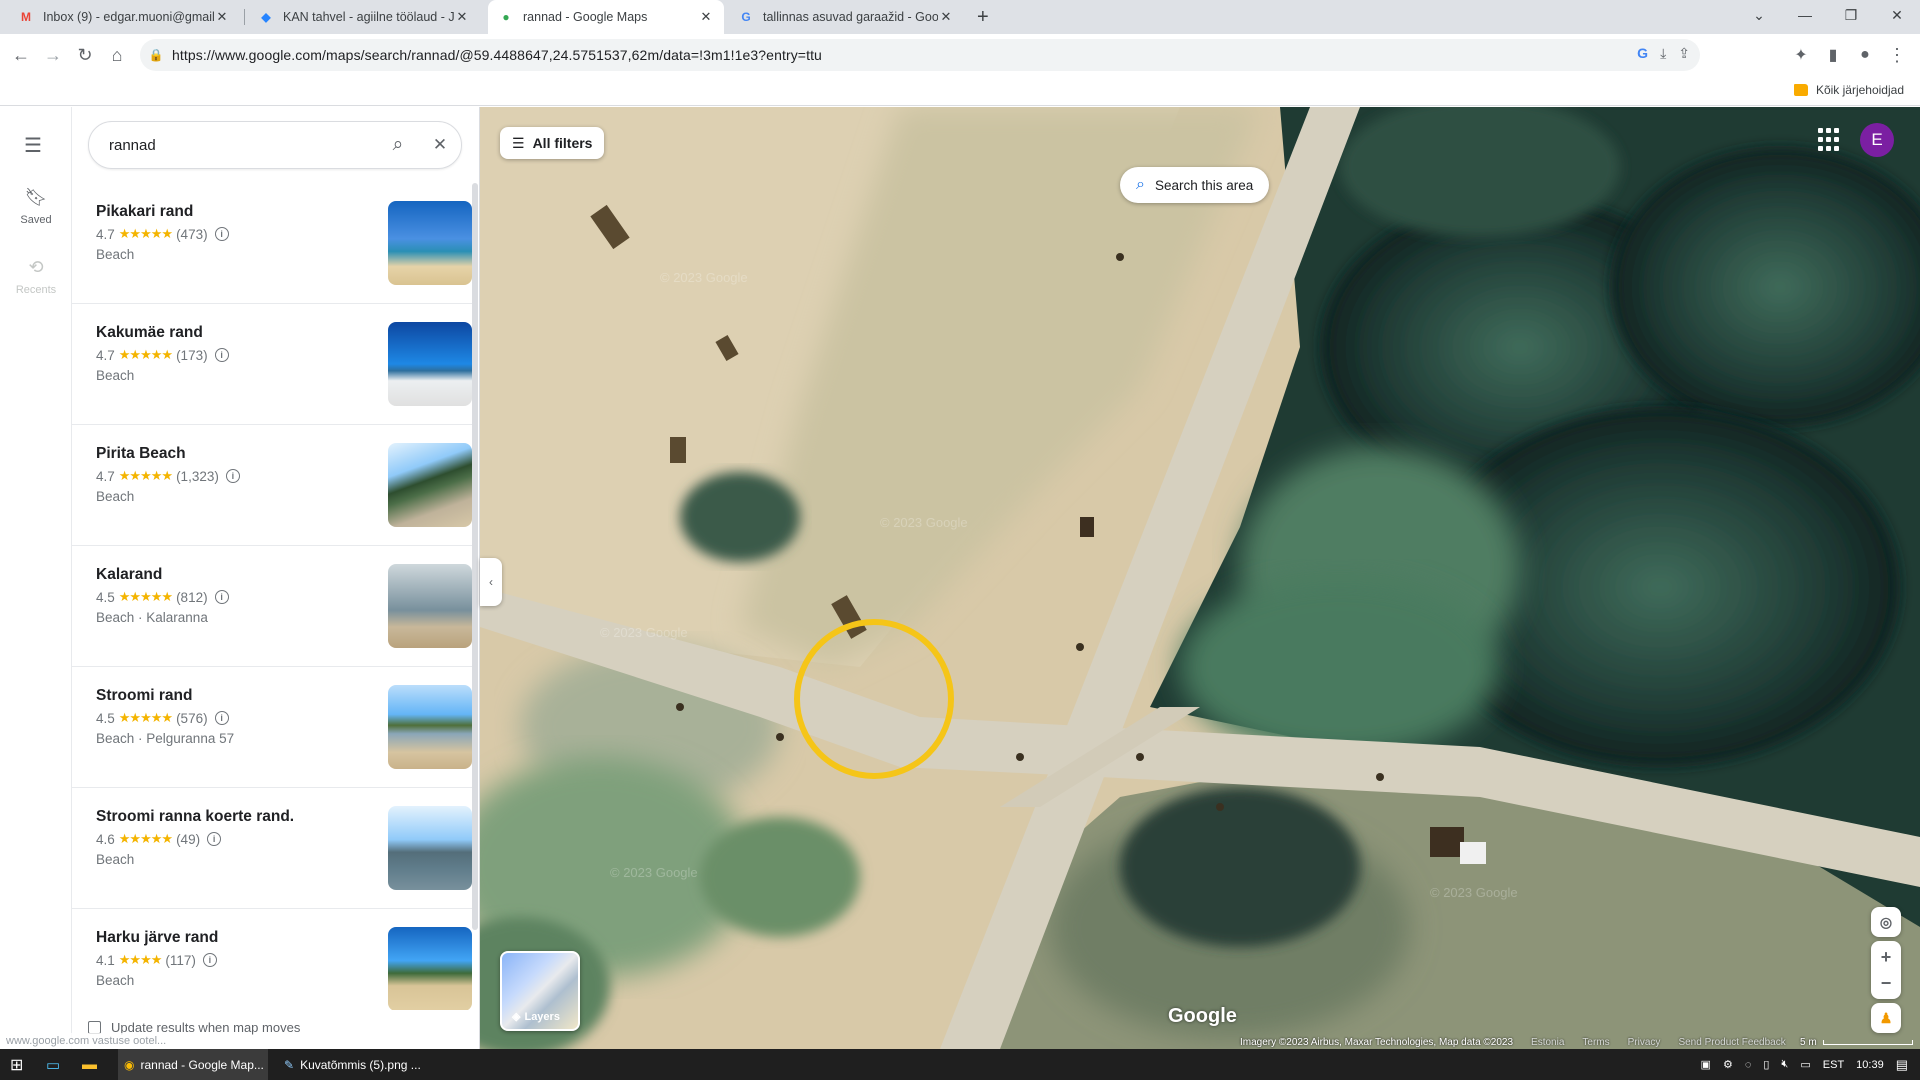 The width and height of the screenshot is (1920, 1080). I want to click on maps-rail: ☰ 🔖︎ Saved ⟲ Recents, so click(36, 578).